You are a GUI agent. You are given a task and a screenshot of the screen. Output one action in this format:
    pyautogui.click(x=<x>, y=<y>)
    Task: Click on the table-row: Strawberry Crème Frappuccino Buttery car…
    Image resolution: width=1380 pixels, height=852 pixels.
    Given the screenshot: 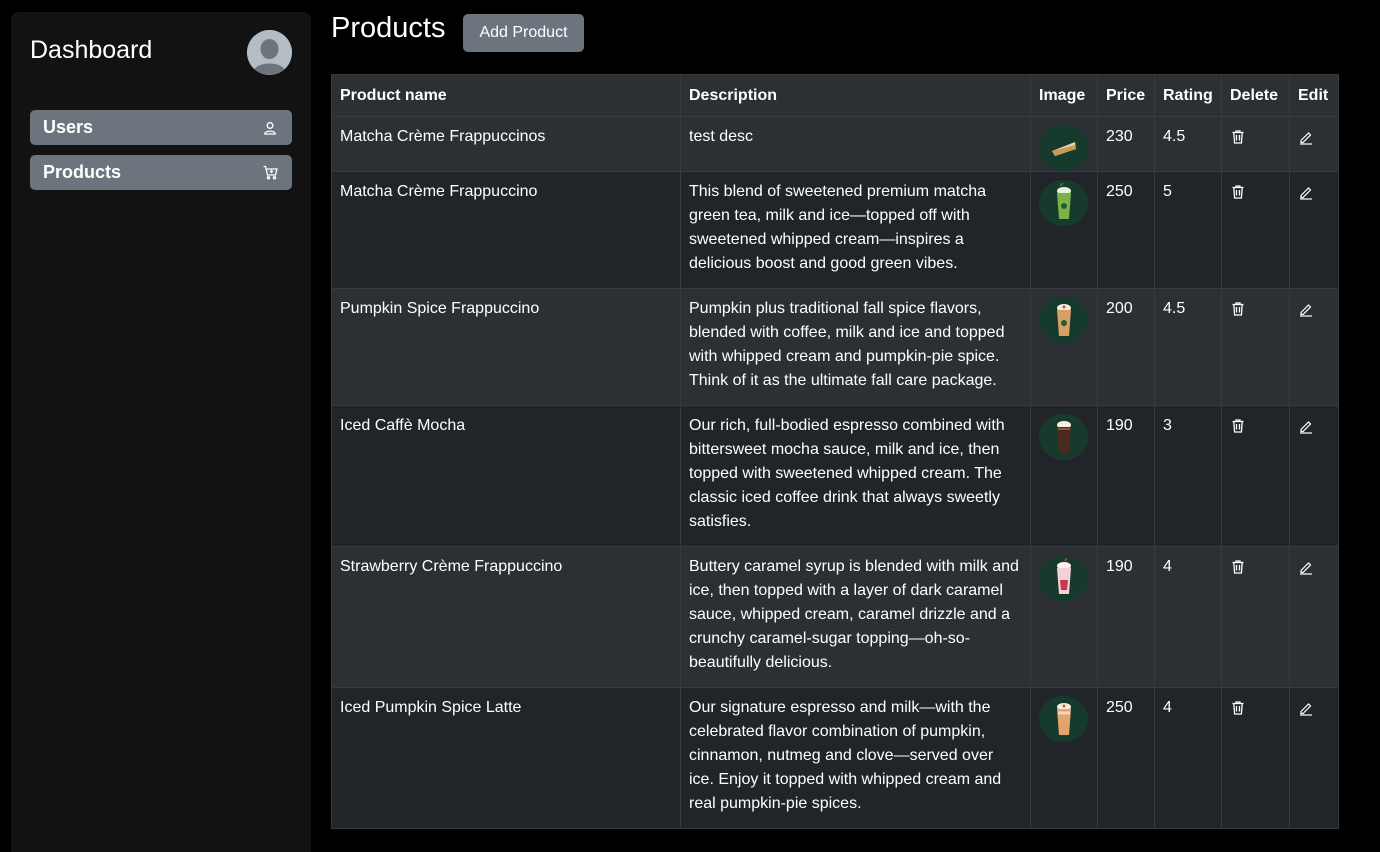 What is the action you would take?
    pyautogui.click(x=835, y=617)
    